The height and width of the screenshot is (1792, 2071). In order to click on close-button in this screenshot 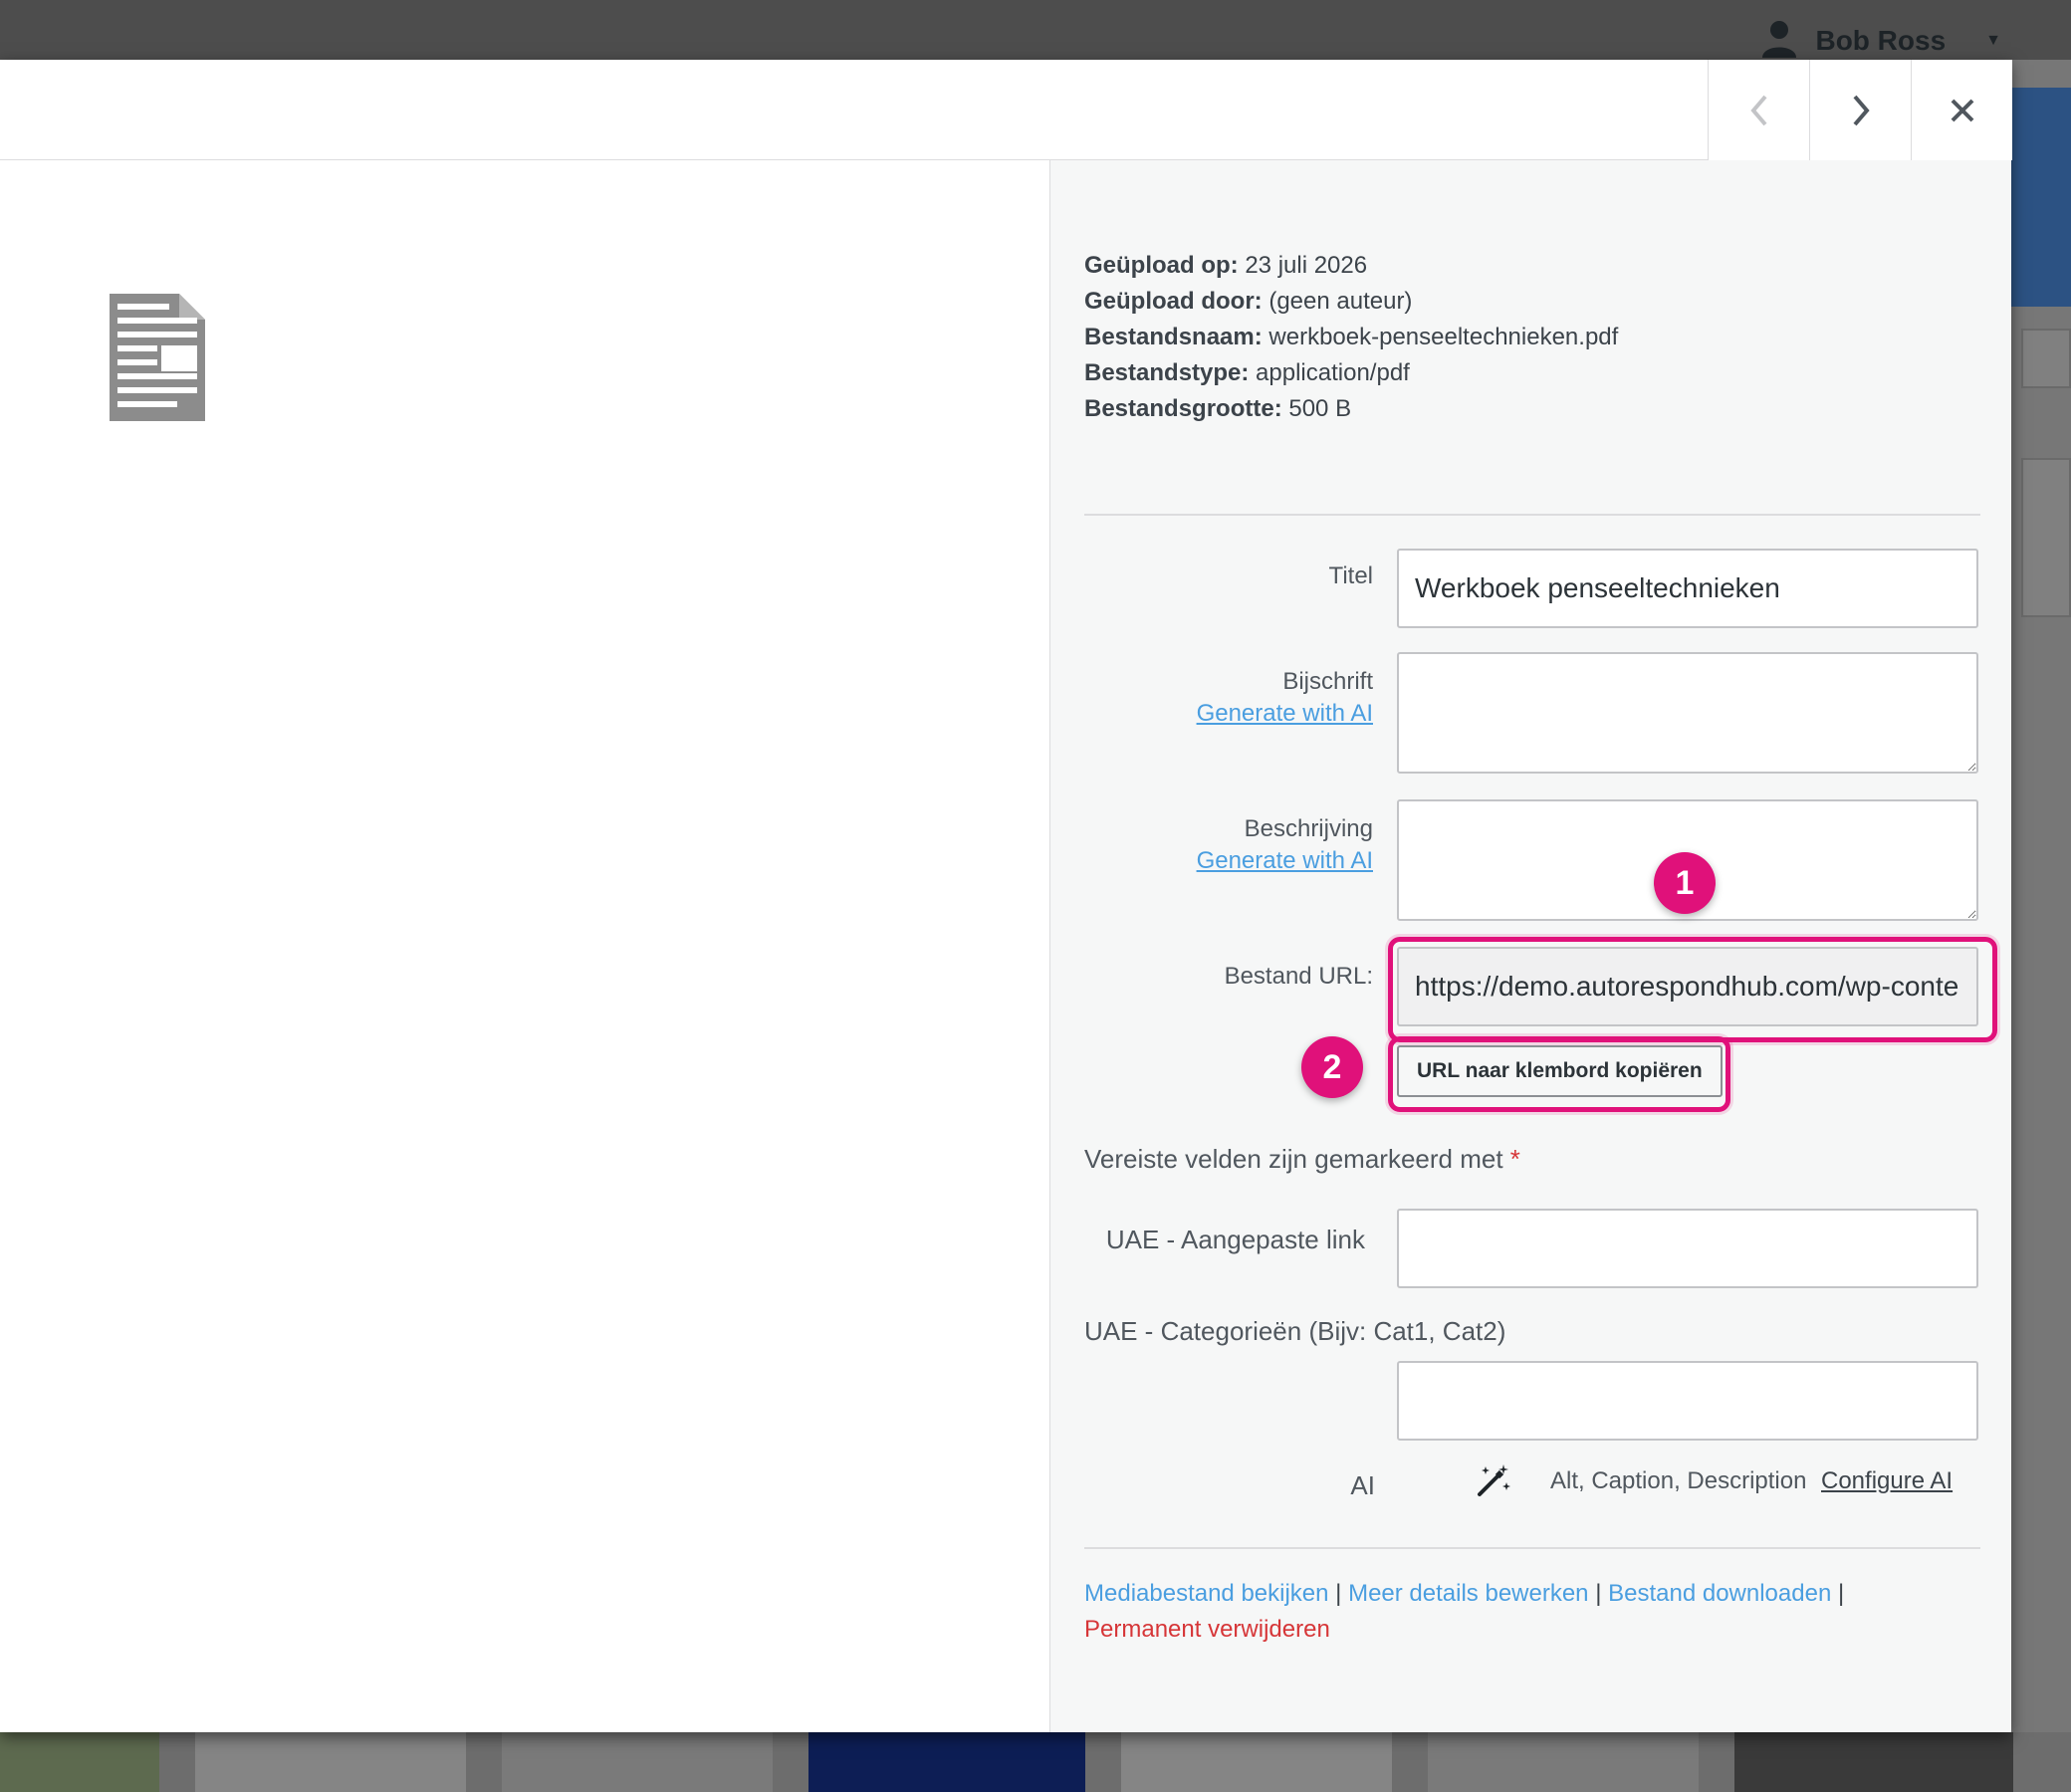, I will do `click(1962, 110)`.